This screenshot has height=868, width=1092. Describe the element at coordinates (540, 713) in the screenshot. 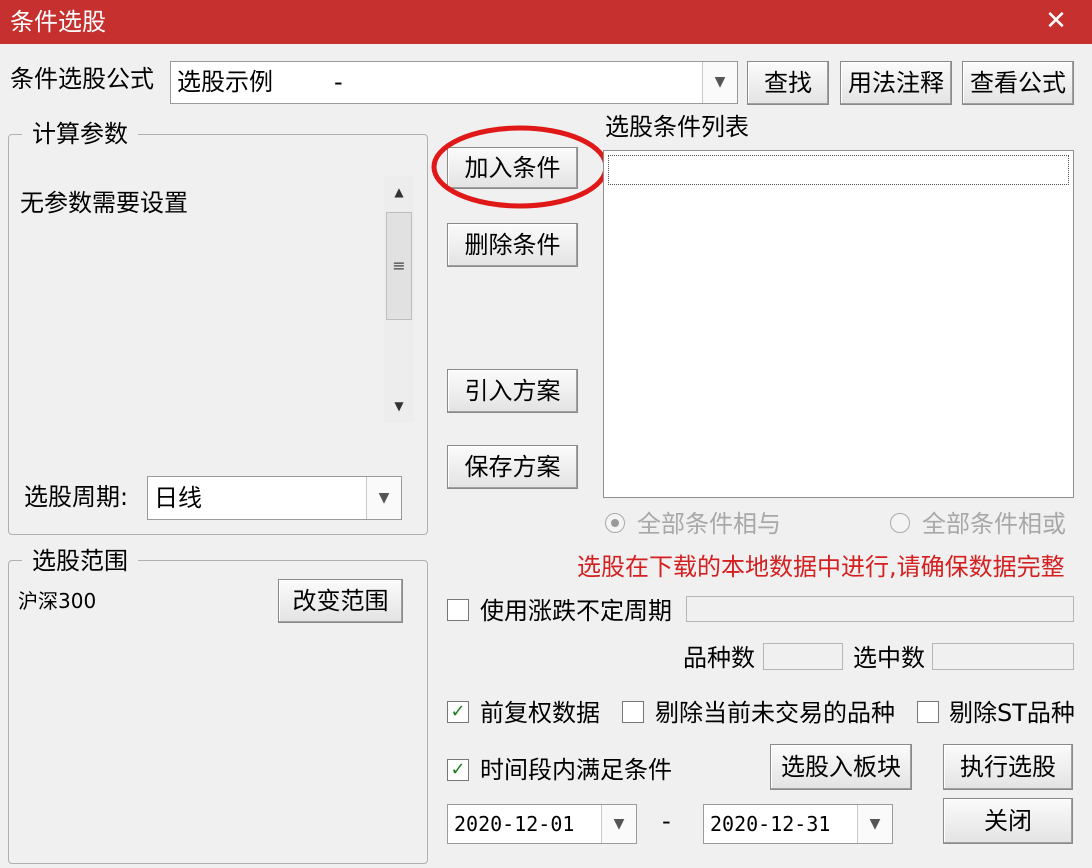

I see `forward-adjust-label: 前复权数据` at that location.